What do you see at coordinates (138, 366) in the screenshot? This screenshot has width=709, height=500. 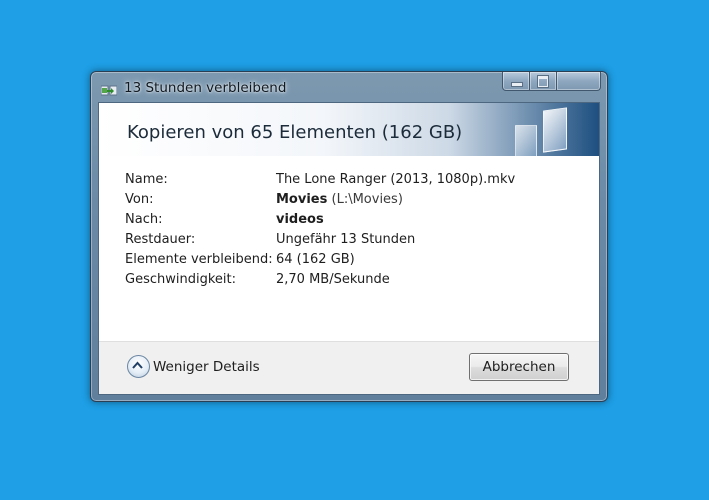 I see `chevron-up-circle-icon` at bounding box center [138, 366].